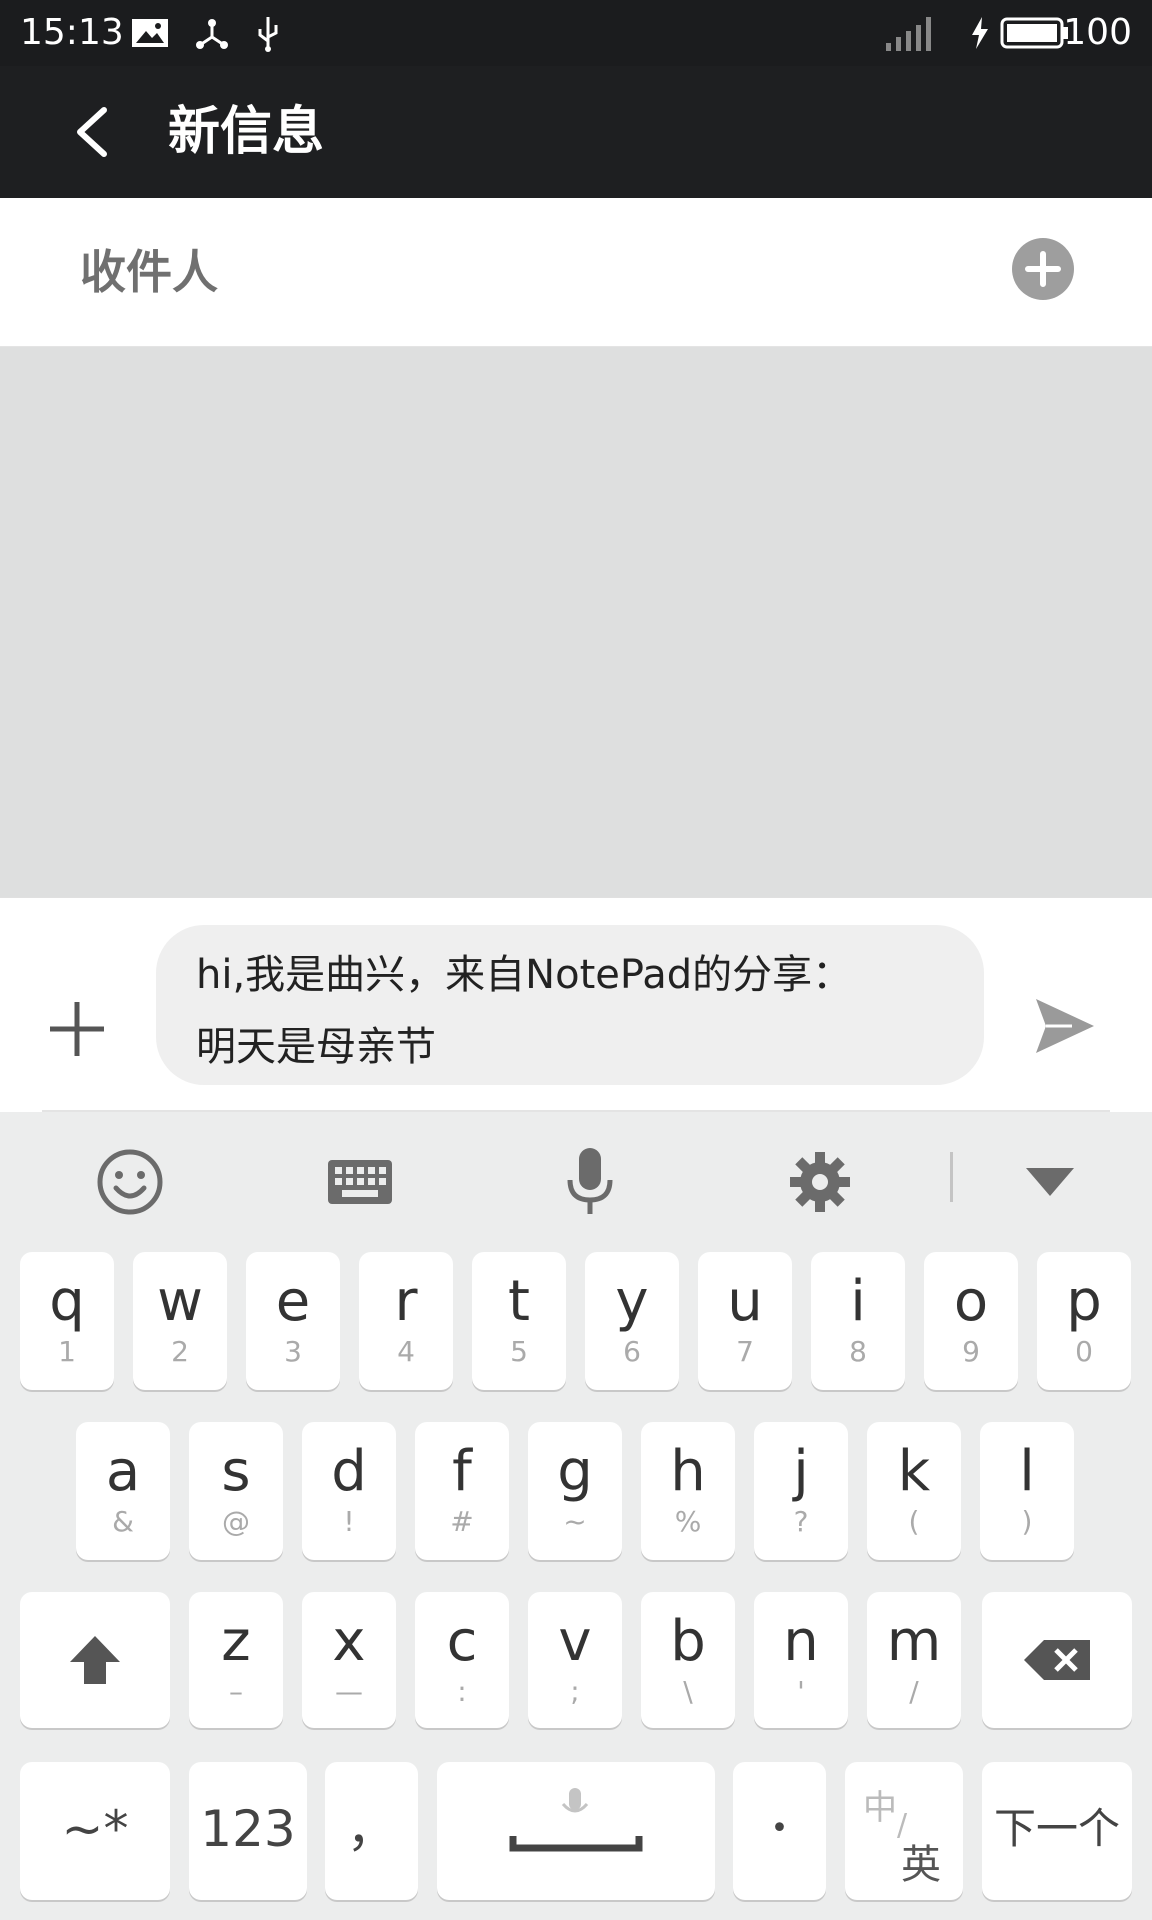 Image resolution: width=1152 pixels, height=1920 pixels. Describe the element at coordinates (971, 1321) in the screenshot. I see `key-o: o9` at that location.